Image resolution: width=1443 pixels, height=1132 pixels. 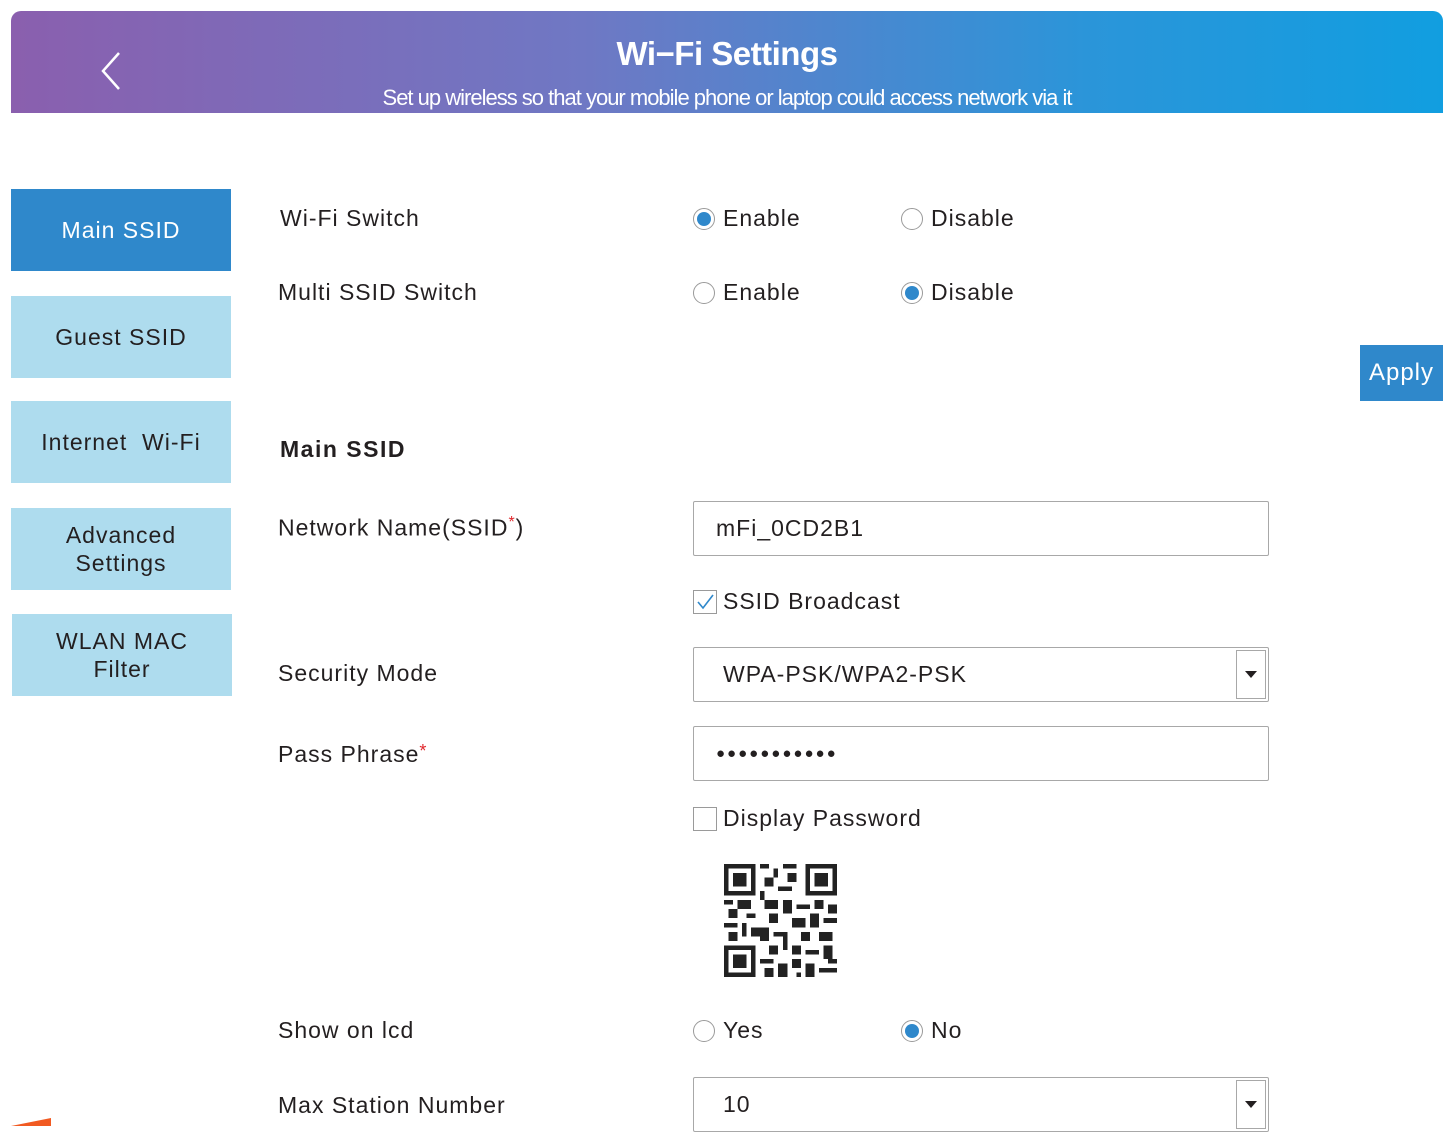 I want to click on multi-ssid-disable-radio: Disable, so click(x=958, y=292).